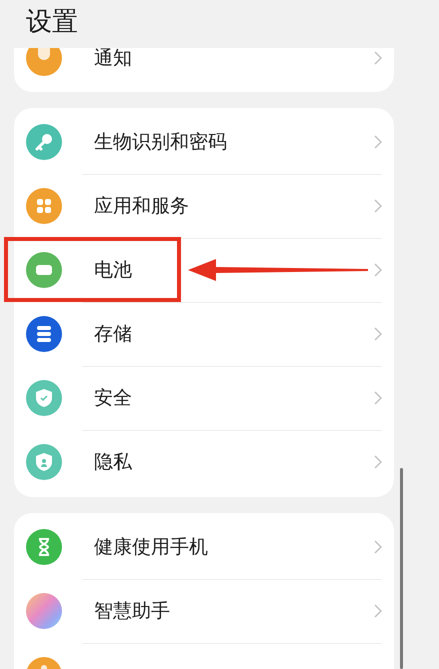 Image resolution: width=439 pixels, height=669 pixels. Describe the element at coordinates (204, 462) in the screenshot. I see `settings-item: 隐私` at that location.